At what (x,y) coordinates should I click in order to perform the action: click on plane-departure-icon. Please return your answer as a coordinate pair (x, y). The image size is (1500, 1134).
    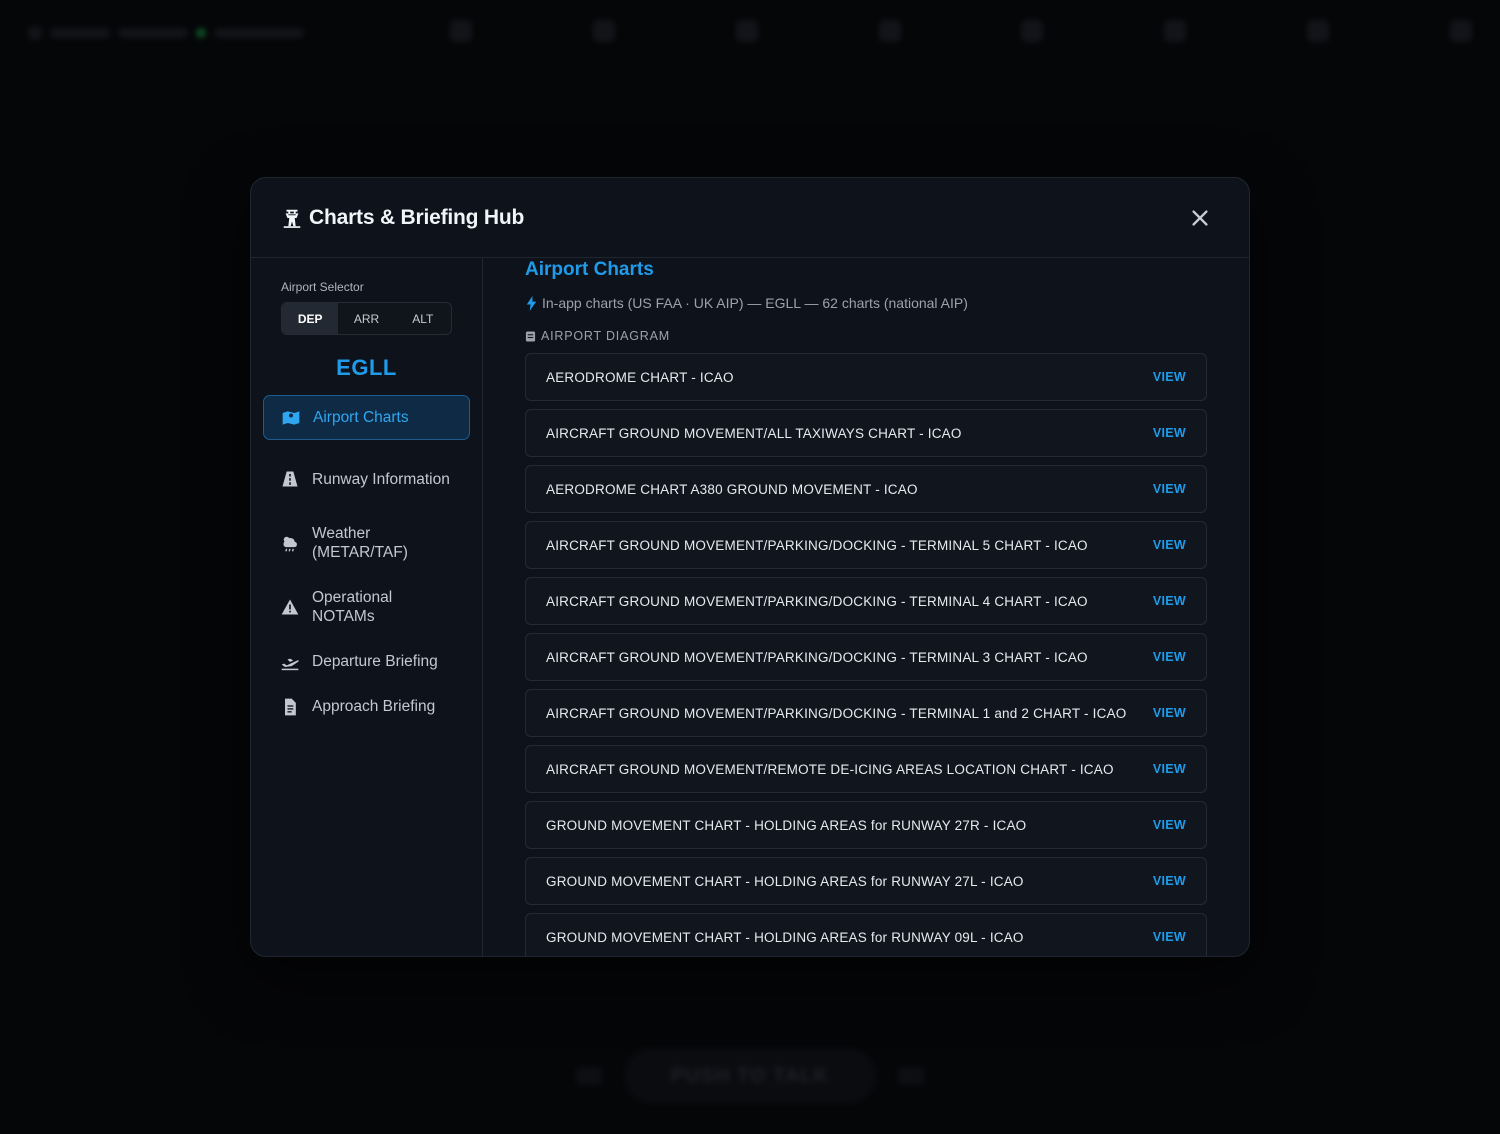
    Looking at the image, I should click on (290, 664).